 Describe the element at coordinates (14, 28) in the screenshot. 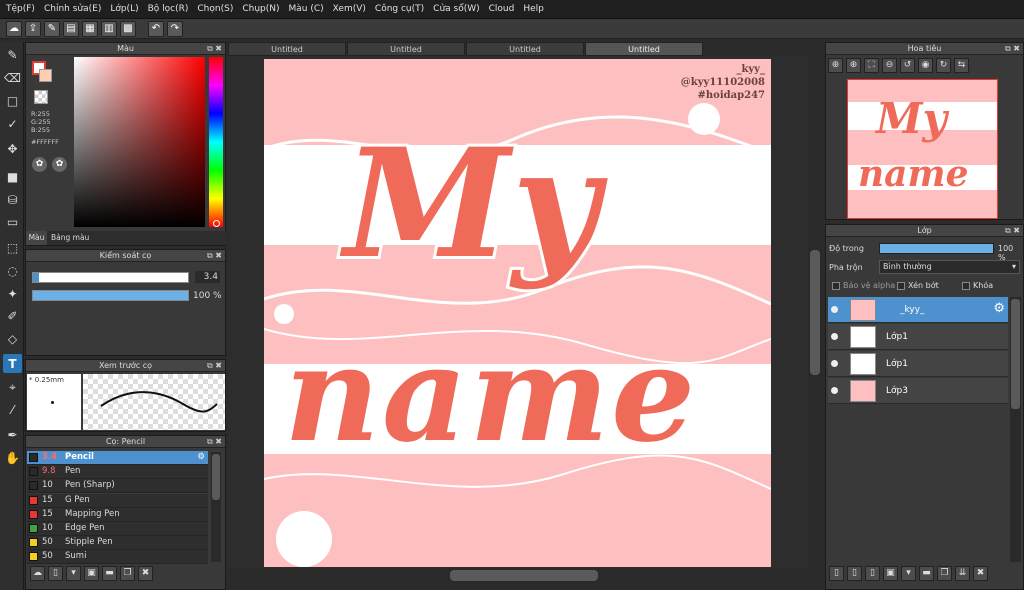

I see `cloud-icon: ☁` at that location.